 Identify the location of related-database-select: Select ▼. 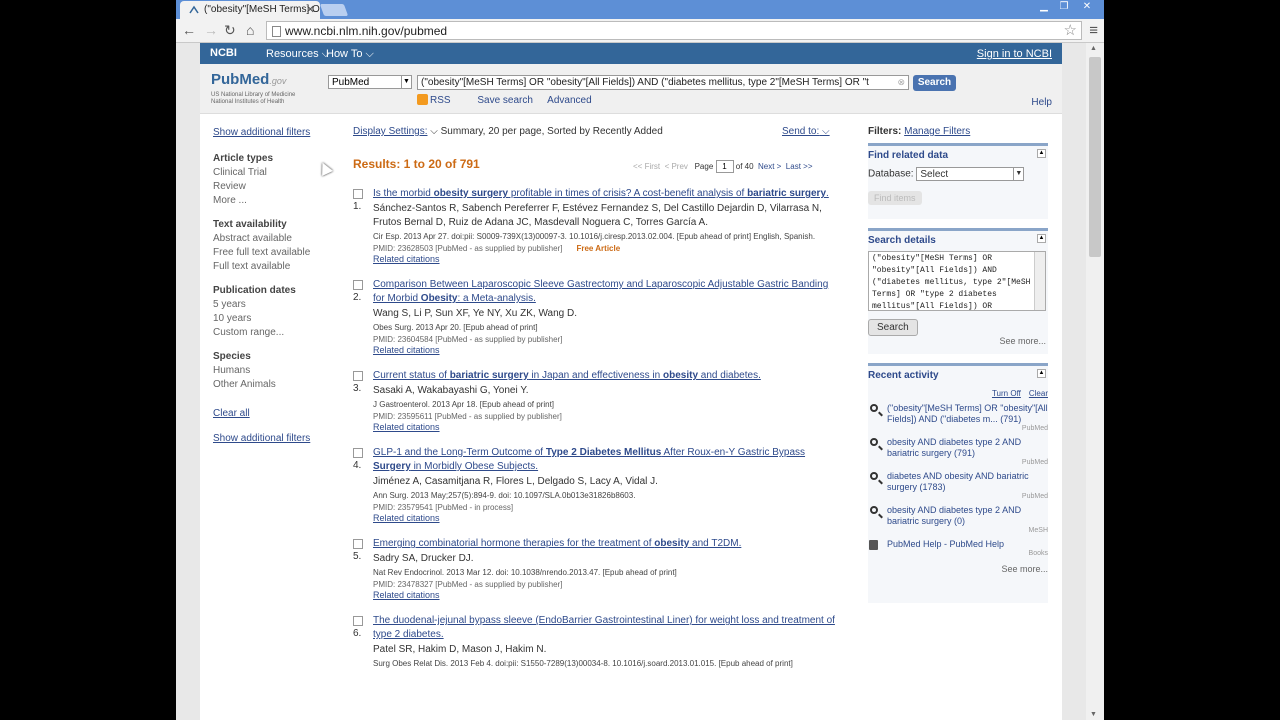
(970, 174).